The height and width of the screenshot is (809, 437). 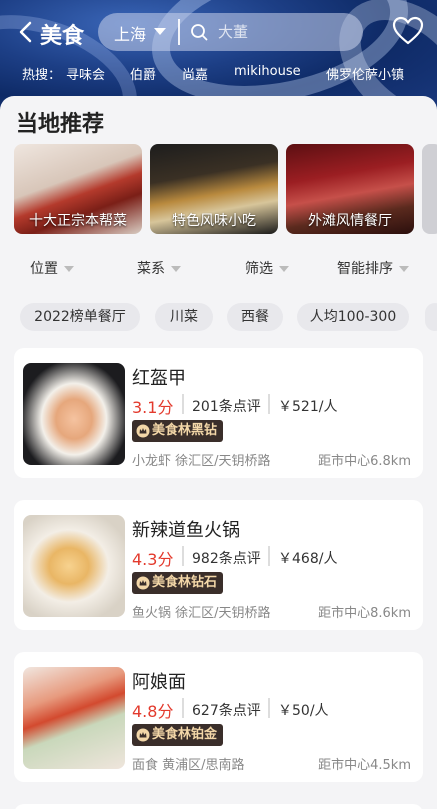 What do you see at coordinates (179, 32) in the screenshot?
I see `search-divider` at bounding box center [179, 32].